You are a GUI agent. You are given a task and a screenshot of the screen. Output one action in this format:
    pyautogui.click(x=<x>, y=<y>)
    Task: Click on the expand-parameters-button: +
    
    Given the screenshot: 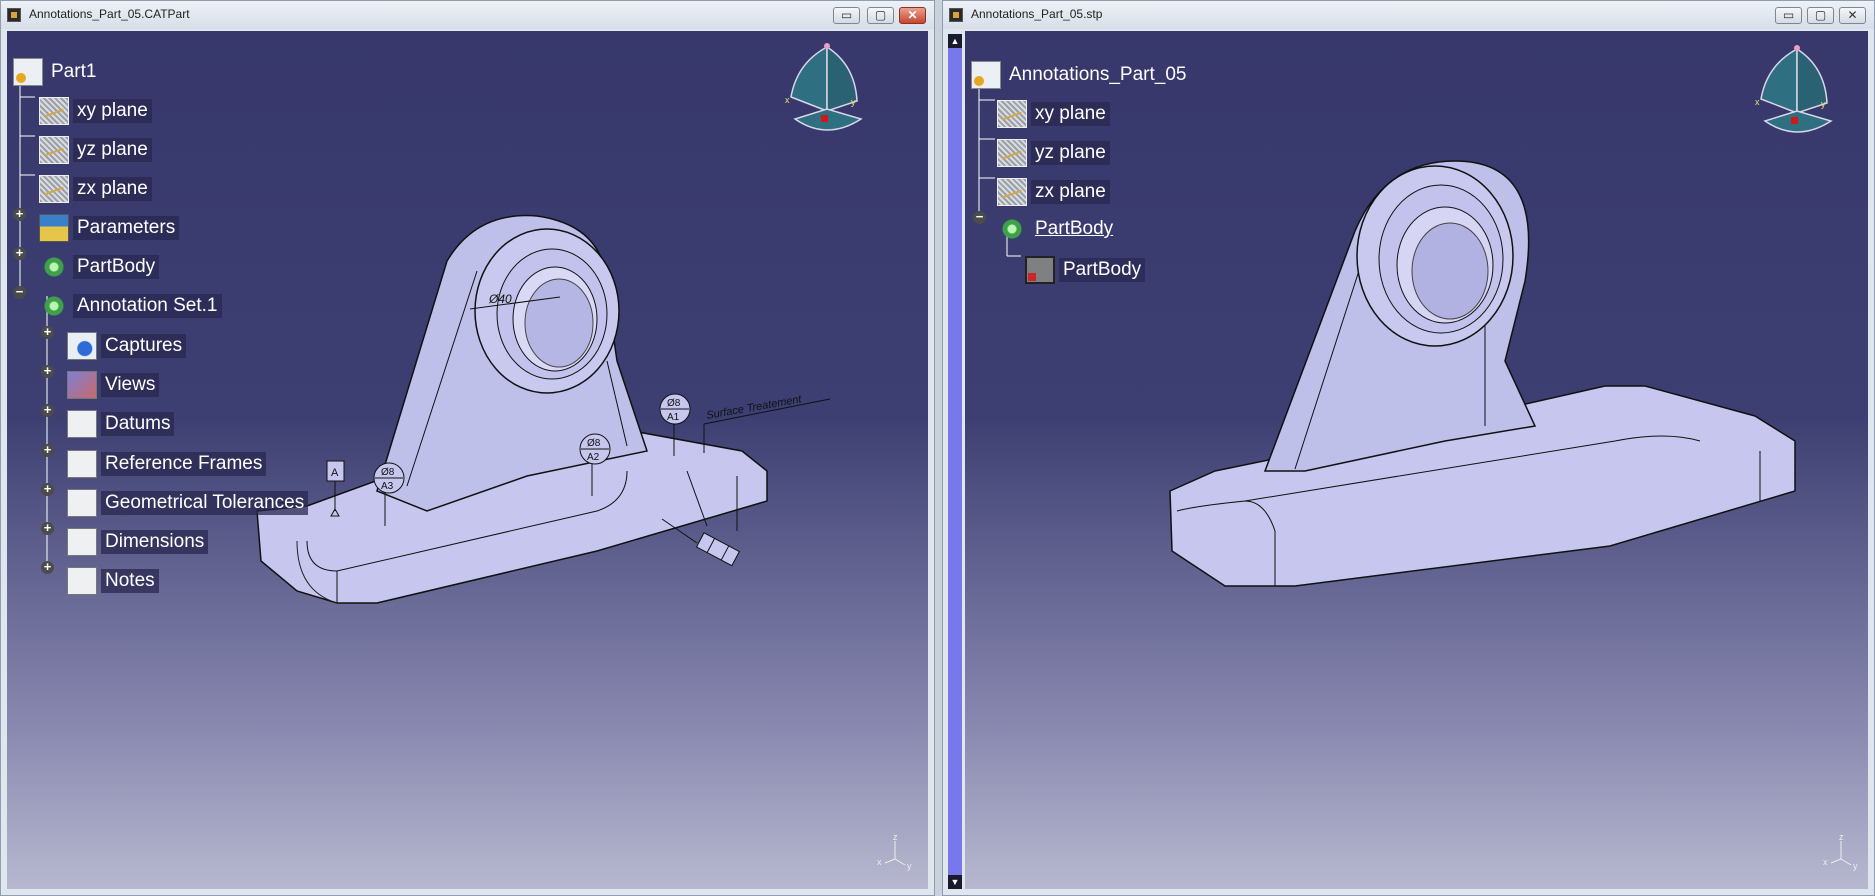 What is the action you would take?
    pyautogui.click(x=19, y=214)
    